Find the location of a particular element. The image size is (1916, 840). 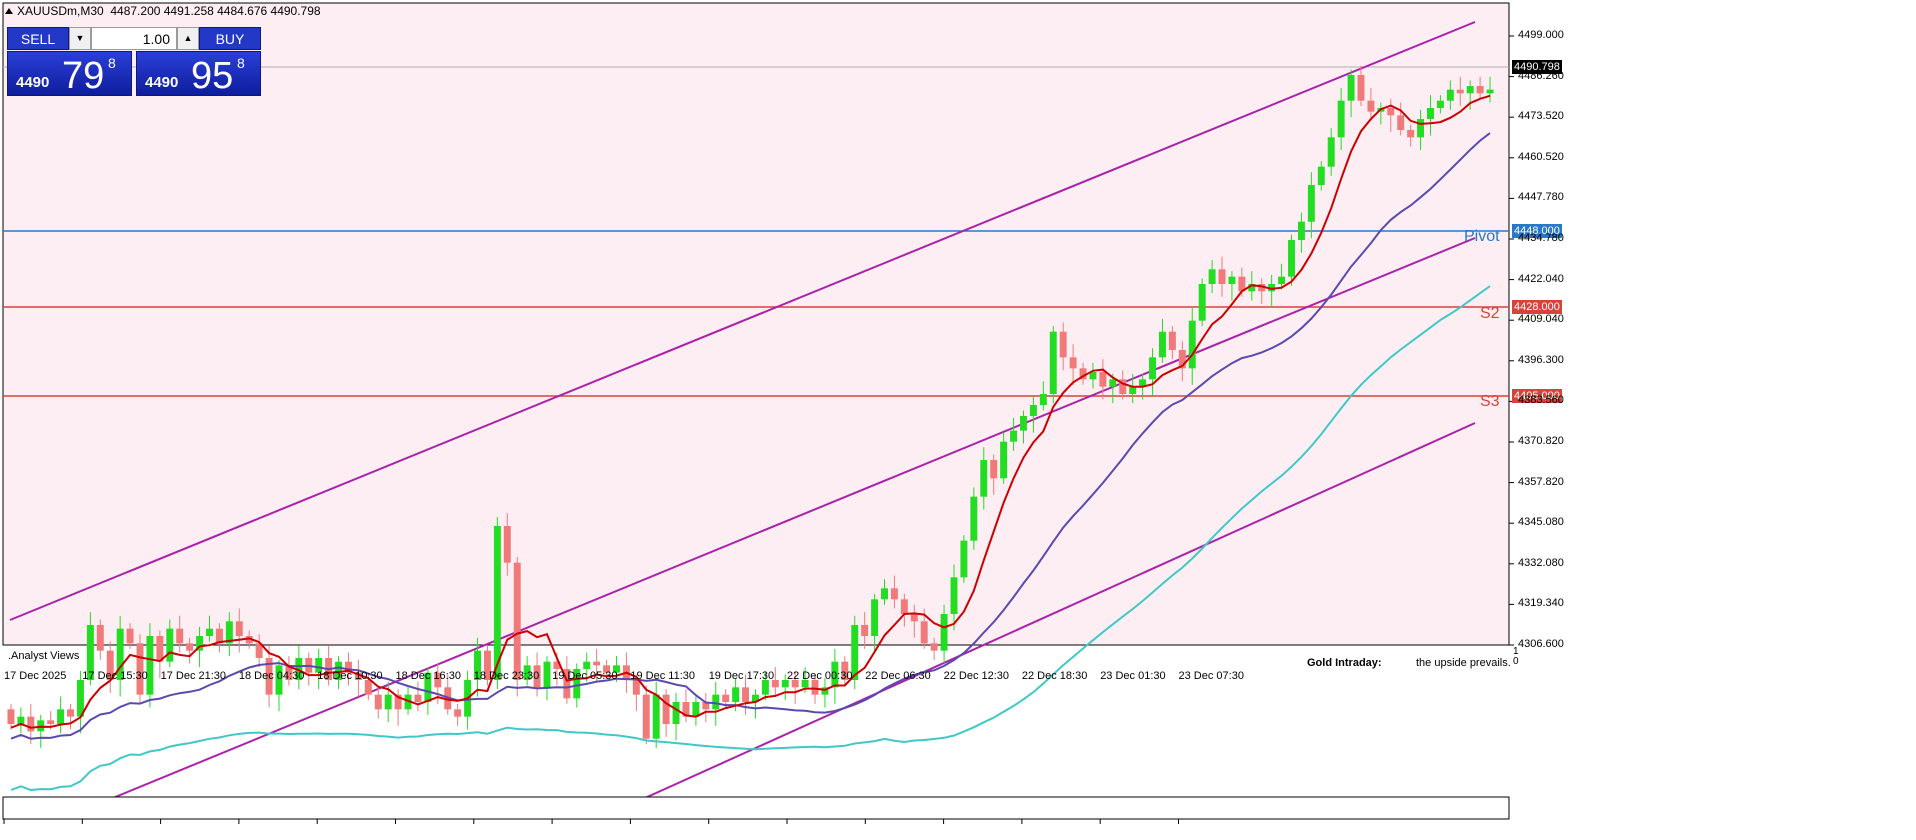

price-axis-ticks is located at coordinates (1511, 340).